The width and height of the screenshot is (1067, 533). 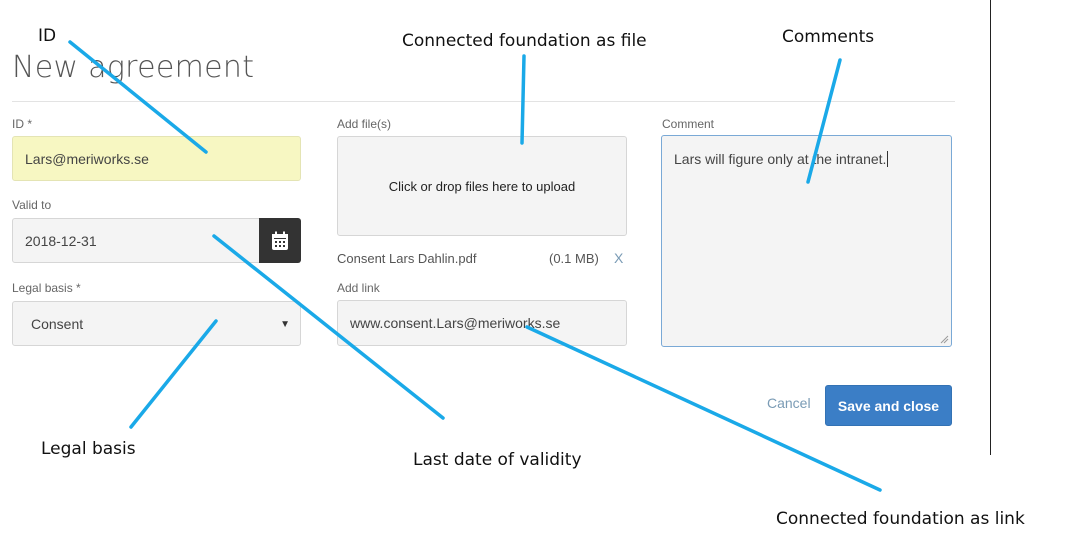 I want to click on page-title: New agreement, so click(x=133, y=67).